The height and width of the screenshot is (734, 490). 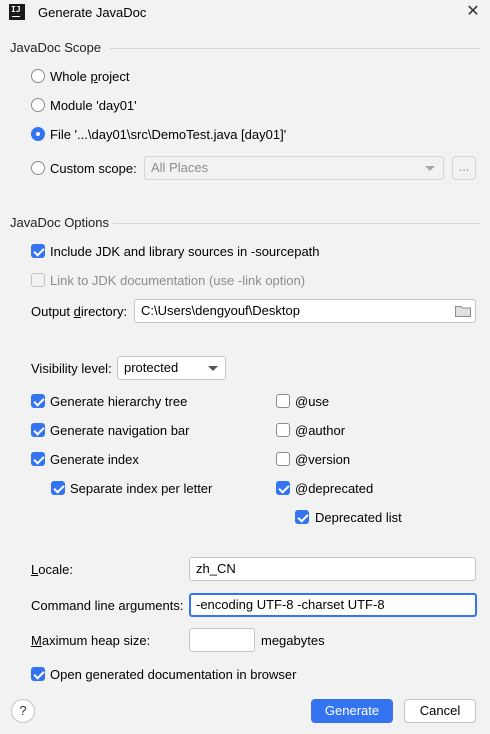 I want to click on tag-use-label: @use, so click(x=312, y=401).